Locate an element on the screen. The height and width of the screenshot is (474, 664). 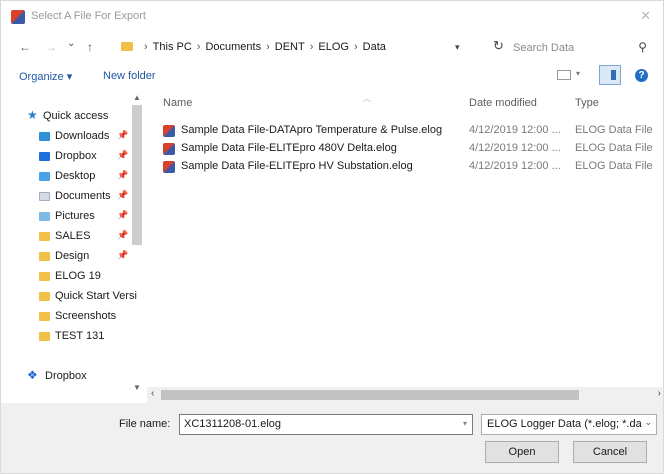
file-name-label: File name: is located at coordinates (145, 424).